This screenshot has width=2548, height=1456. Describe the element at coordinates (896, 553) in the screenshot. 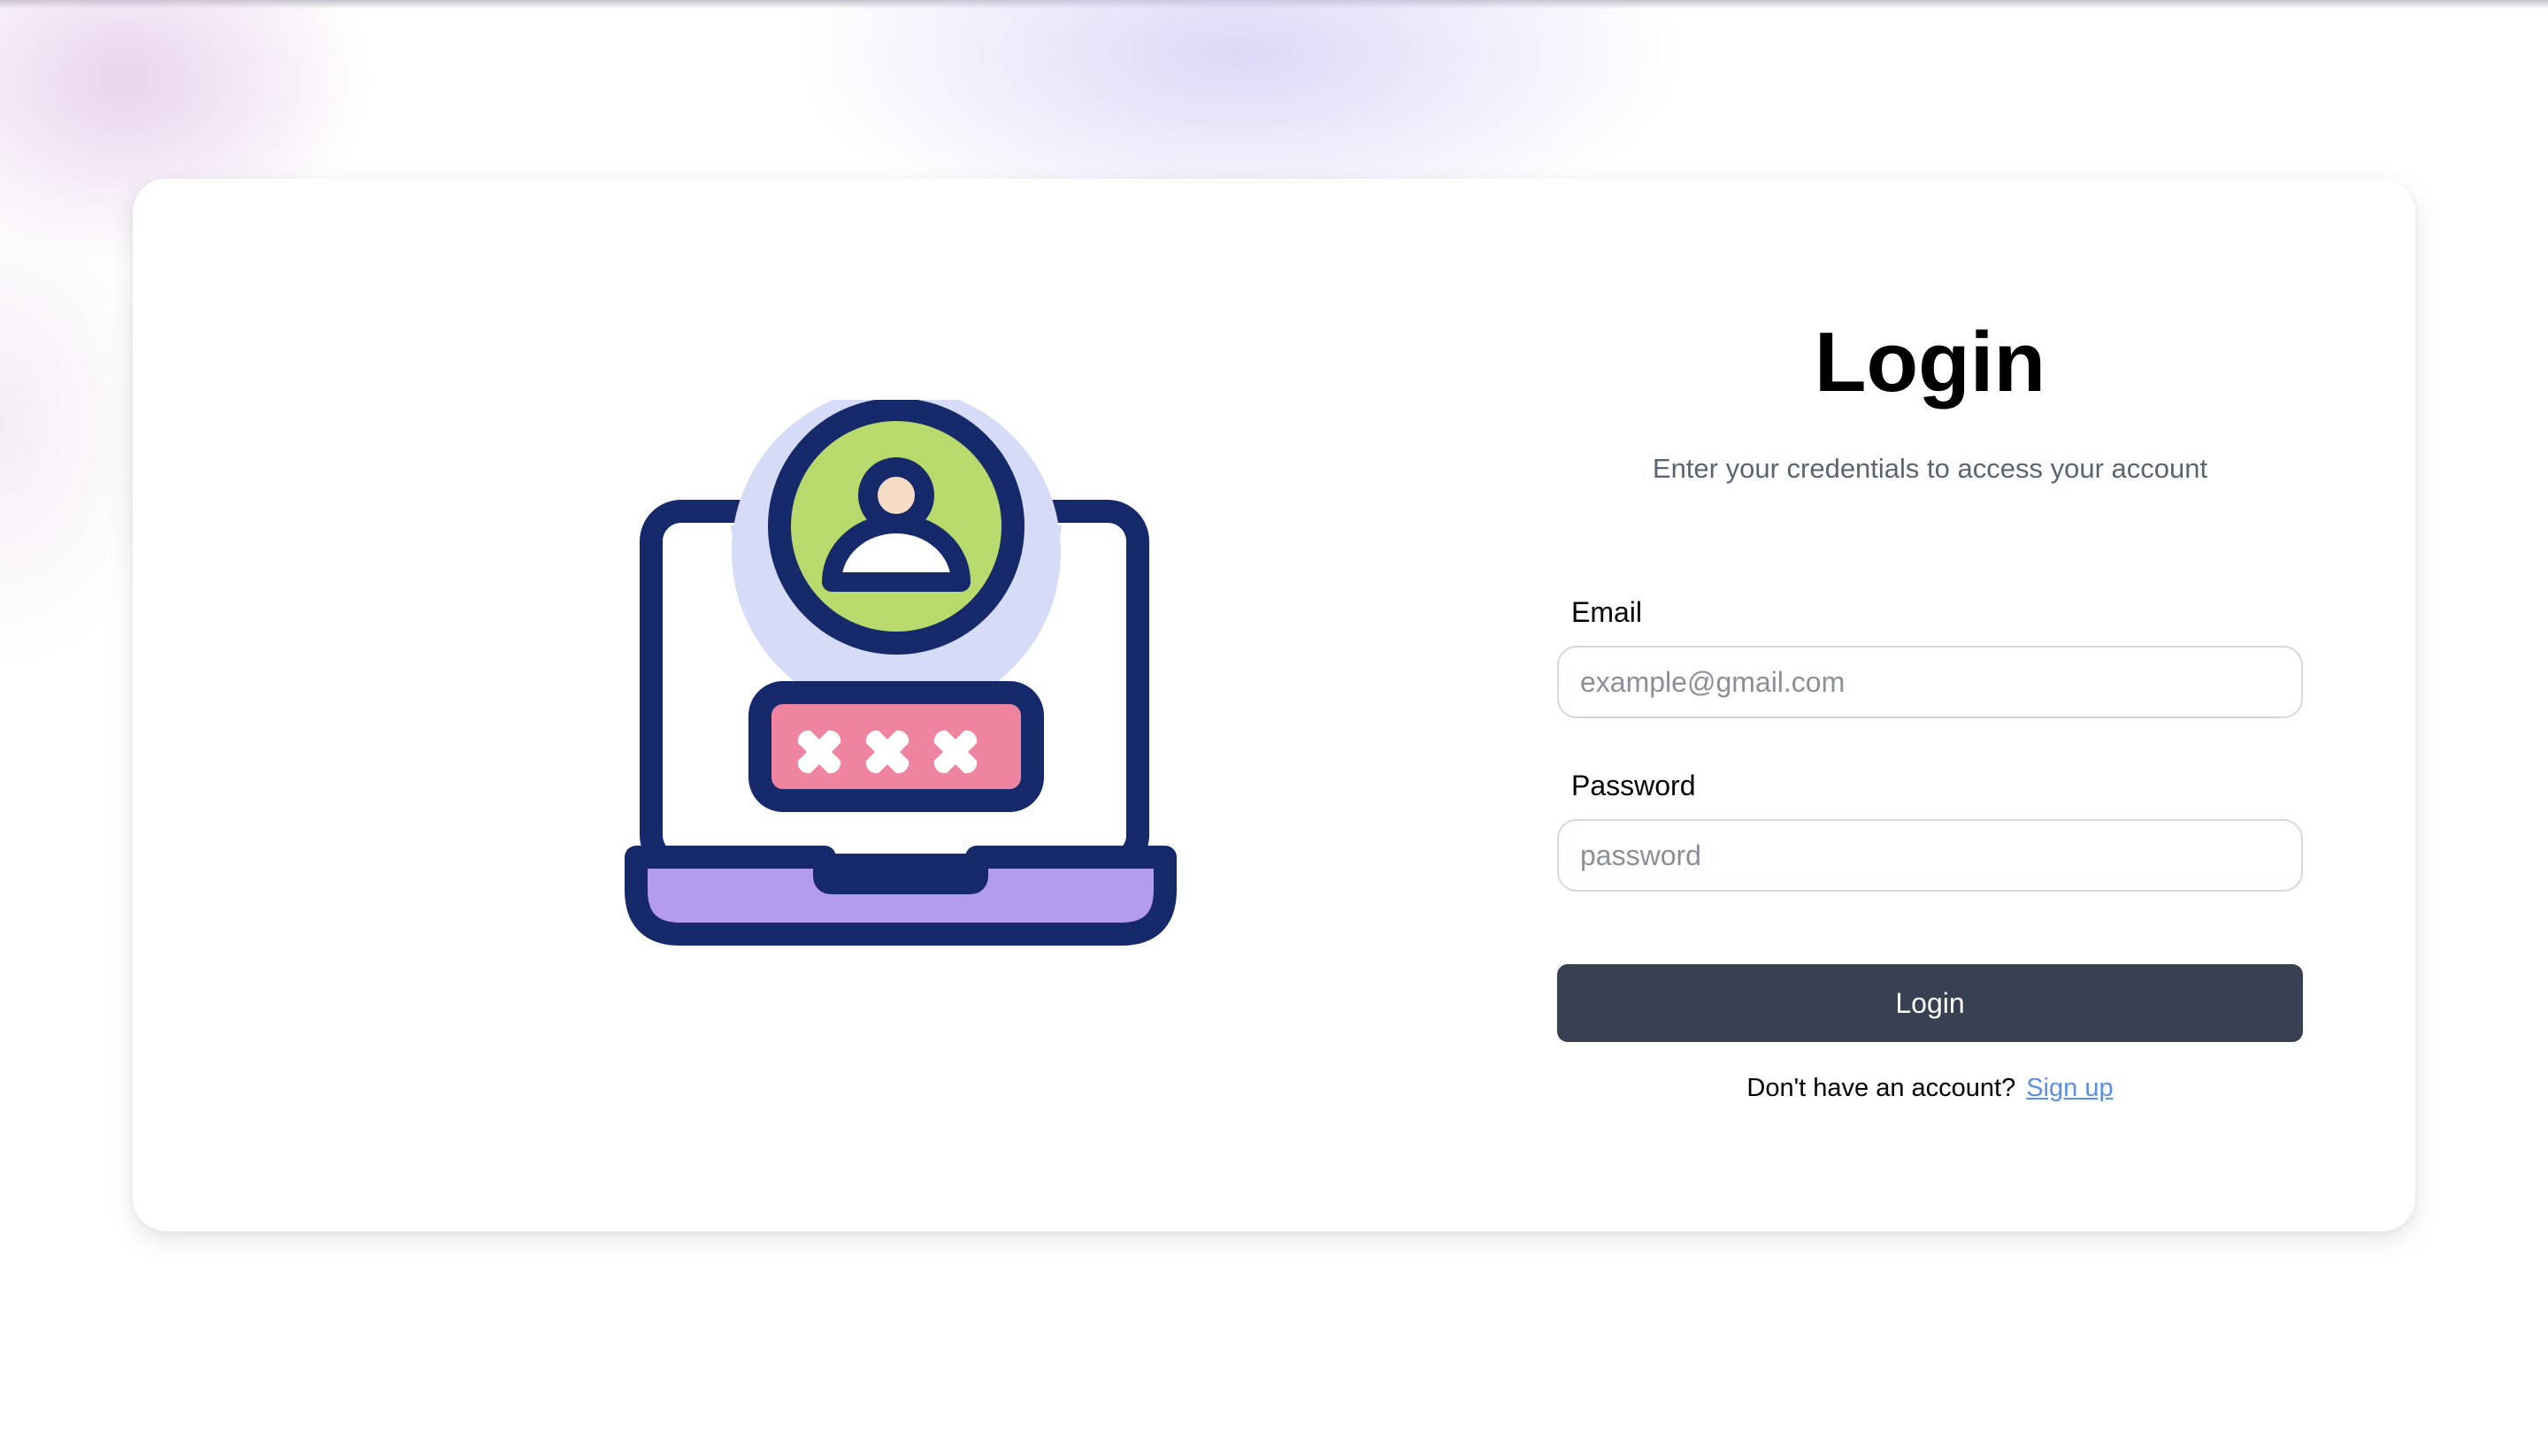

I see `avatar-body` at that location.